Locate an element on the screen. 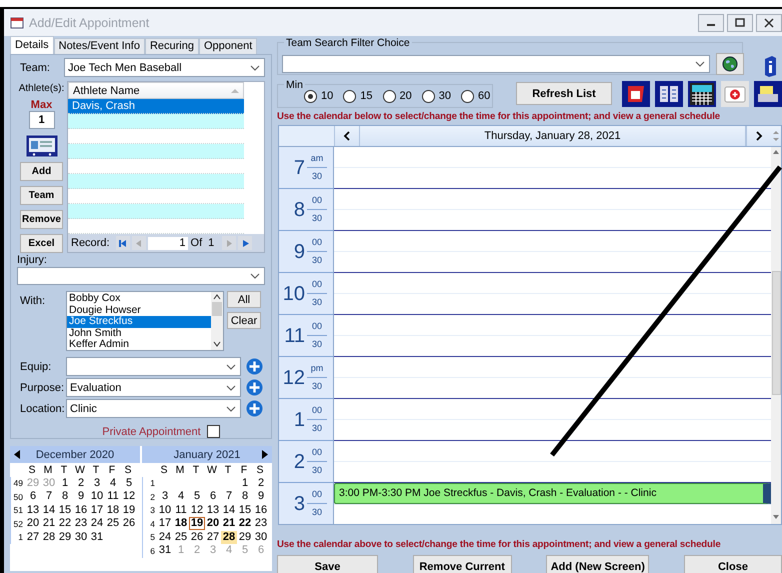 This screenshot has width=782, height=573. button: Excel is located at coordinates (41, 243).